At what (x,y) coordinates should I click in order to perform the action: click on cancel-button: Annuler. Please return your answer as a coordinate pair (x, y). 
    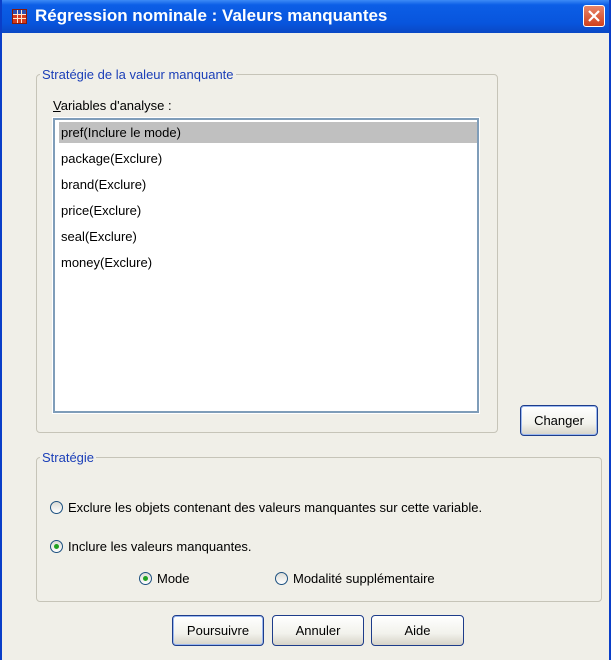
    Looking at the image, I should click on (318, 630).